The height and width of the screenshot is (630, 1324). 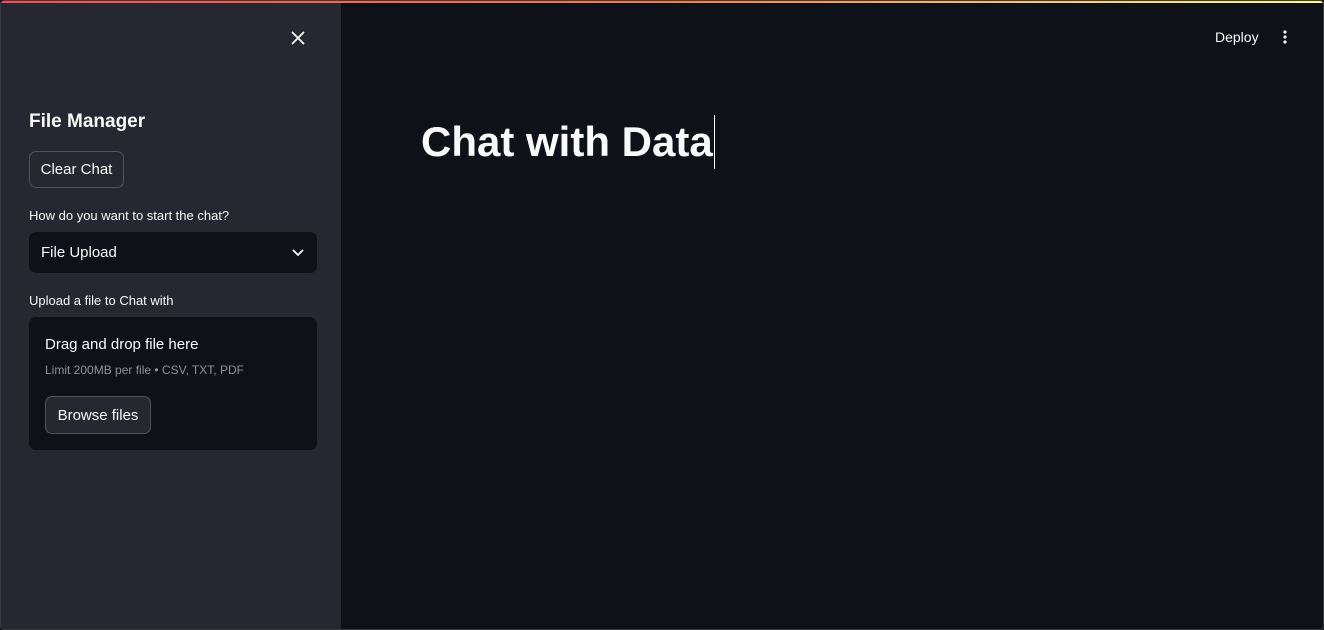 What do you see at coordinates (79, 252) in the screenshot?
I see `start-chat-select-value: File Upload` at bounding box center [79, 252].